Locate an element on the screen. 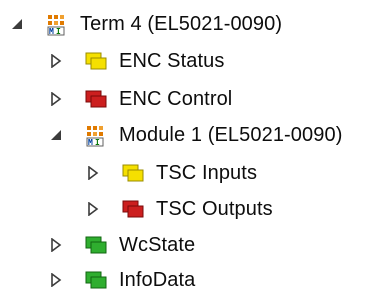  tree-node-tsc-outputs: TSC Outputs is located at coordinates (179, 209).